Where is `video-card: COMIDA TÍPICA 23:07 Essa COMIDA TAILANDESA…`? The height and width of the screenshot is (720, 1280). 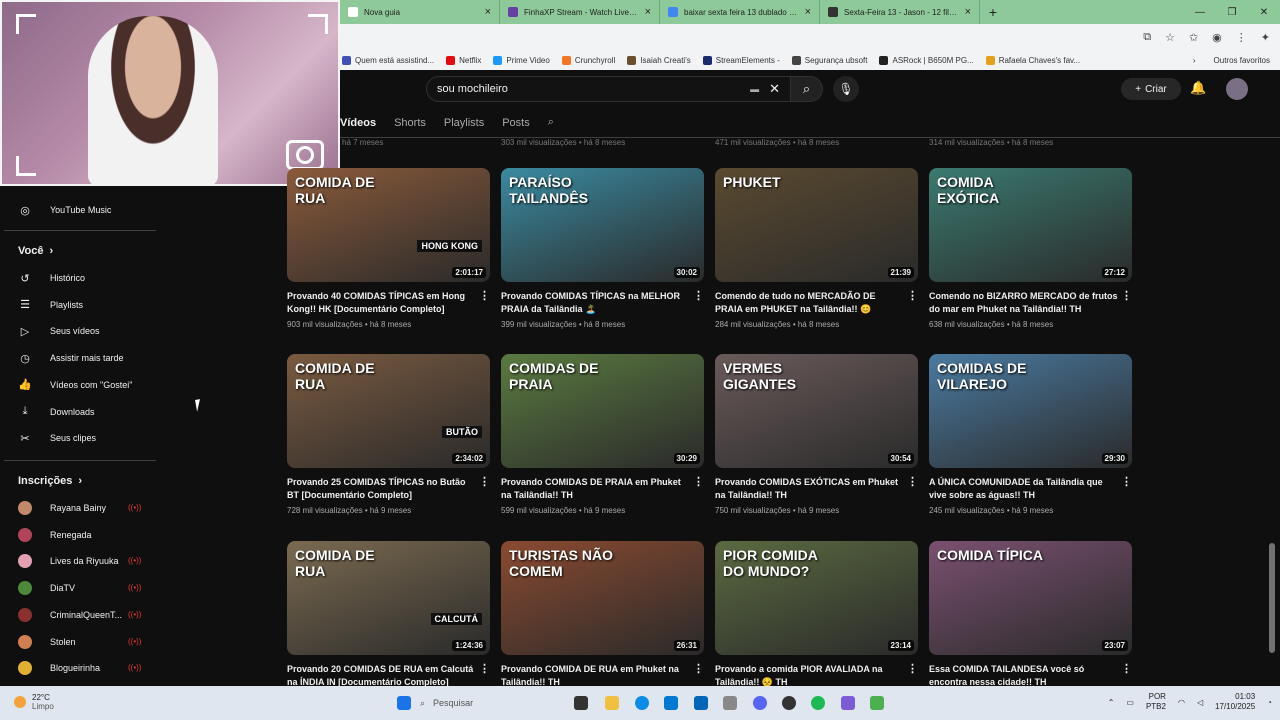
video-card: COMIDA TÍPICA 23:07 Essa COMIDA TAILANDESA… is located at coordinates (1030, 615).